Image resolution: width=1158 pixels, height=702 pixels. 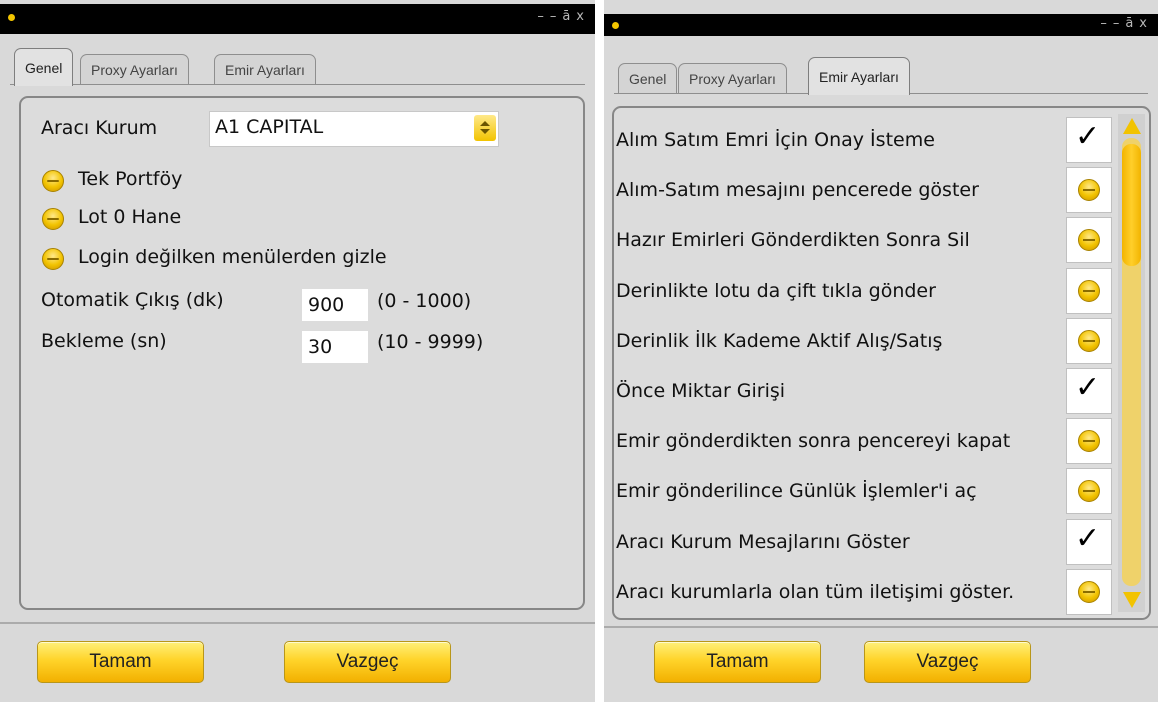 I want to click on tek-portfoy-toggle, so click(x=53, y=181).